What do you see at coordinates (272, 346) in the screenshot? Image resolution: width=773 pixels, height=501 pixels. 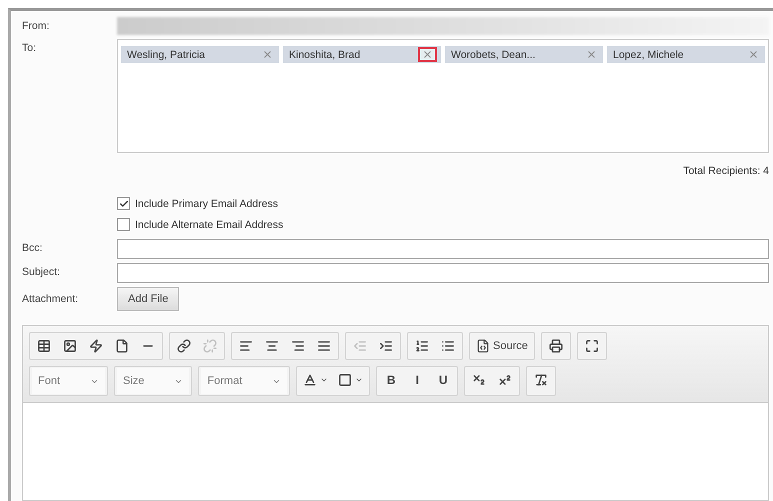 I see `align-center-icon` at bounding box center [272, 346].